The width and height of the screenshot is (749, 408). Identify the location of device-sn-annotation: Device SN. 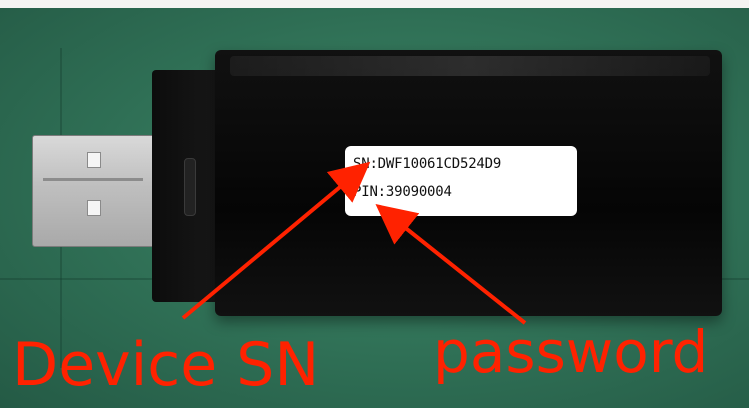
(166, 365).